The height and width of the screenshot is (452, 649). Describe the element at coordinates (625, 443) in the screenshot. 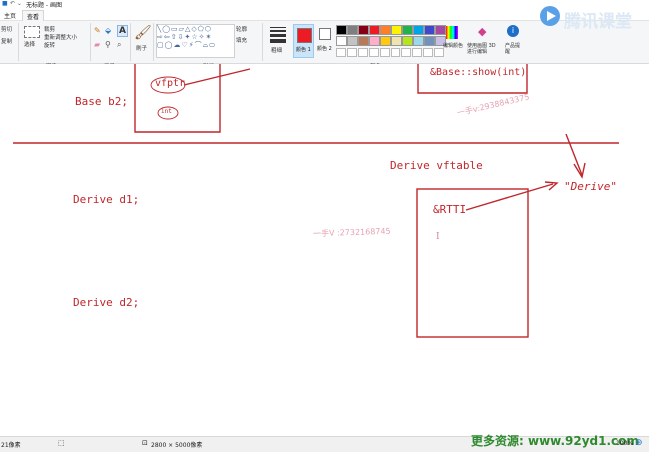

I see `zoom-level: 100%` at that location.